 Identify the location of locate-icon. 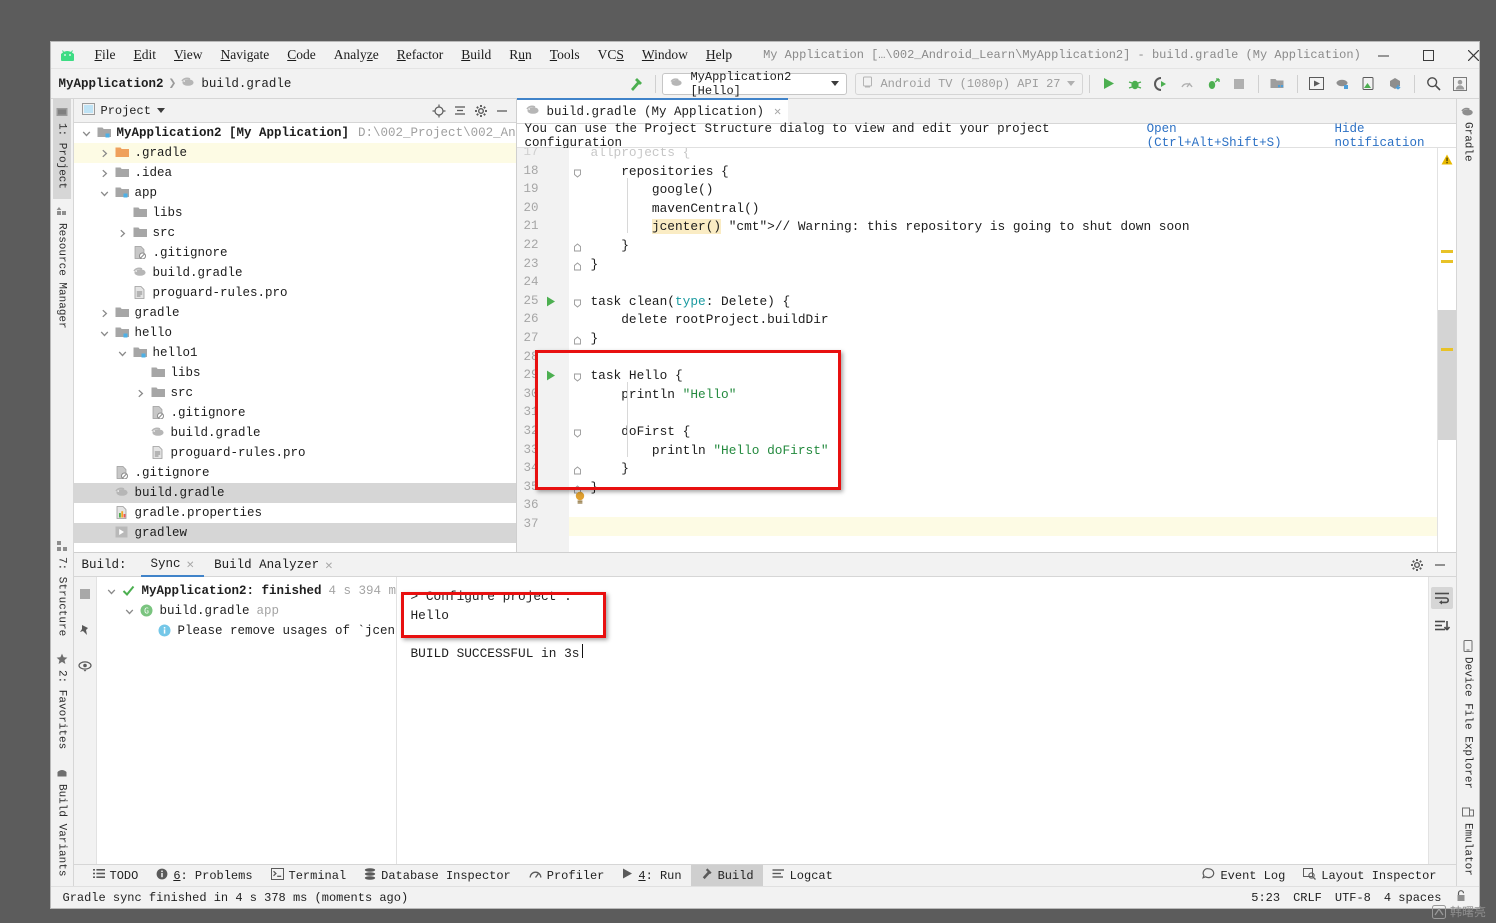
(439, 110).